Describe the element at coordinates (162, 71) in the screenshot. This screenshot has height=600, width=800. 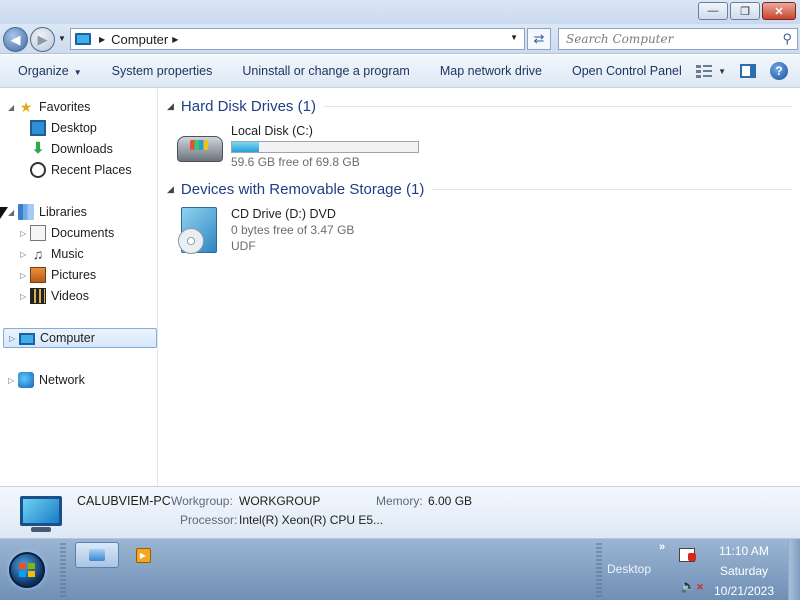
I see `system-properties-button: System properties` at that location.